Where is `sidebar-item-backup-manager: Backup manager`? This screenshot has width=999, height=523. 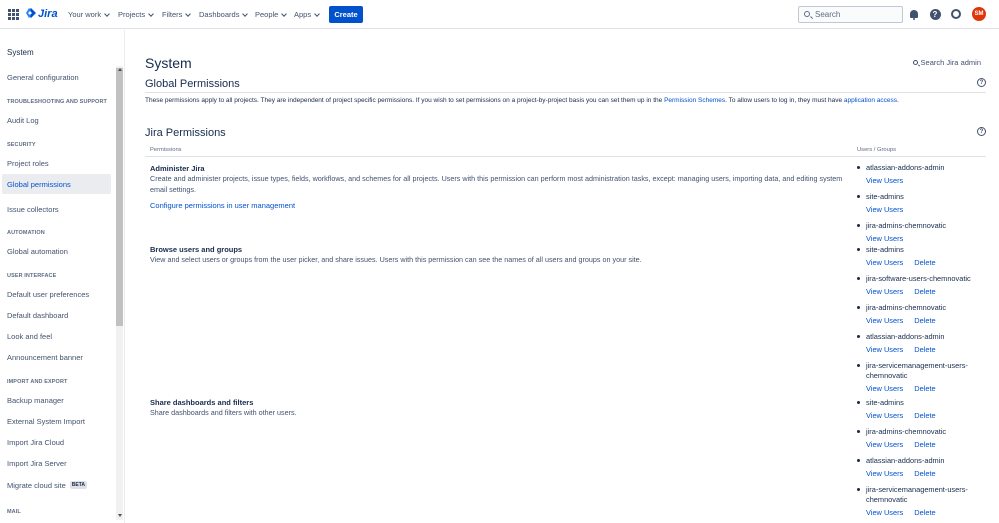 sidebar-item-backup-manager: Backup manager is located at coordinates (56, 400).